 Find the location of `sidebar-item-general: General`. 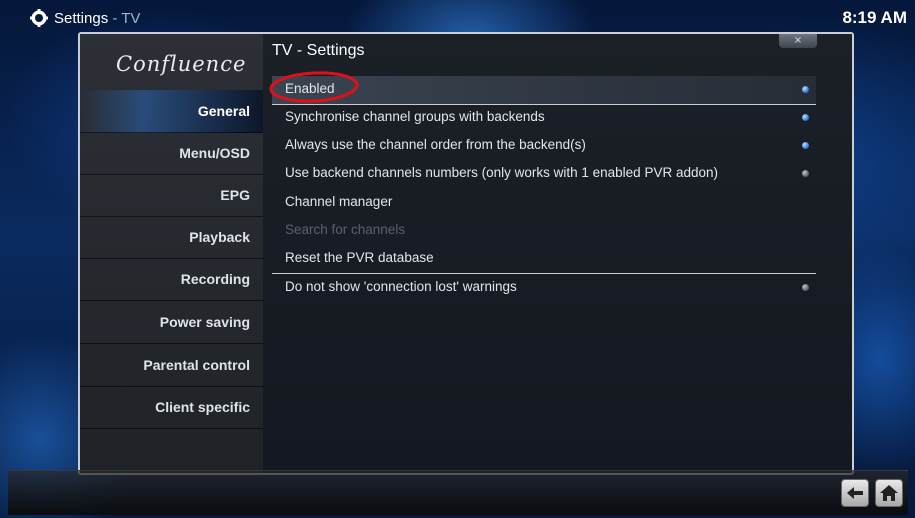

sidebar-item-general: General is located at coordinates (171, 111).